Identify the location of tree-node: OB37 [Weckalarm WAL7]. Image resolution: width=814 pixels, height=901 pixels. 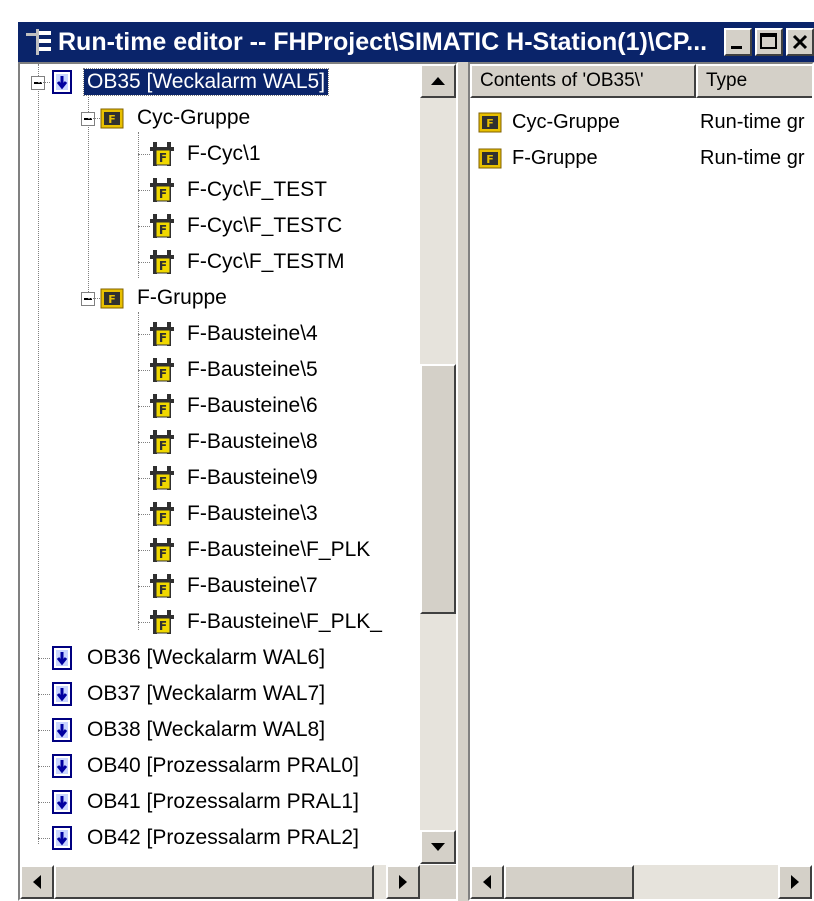
(189, 694).